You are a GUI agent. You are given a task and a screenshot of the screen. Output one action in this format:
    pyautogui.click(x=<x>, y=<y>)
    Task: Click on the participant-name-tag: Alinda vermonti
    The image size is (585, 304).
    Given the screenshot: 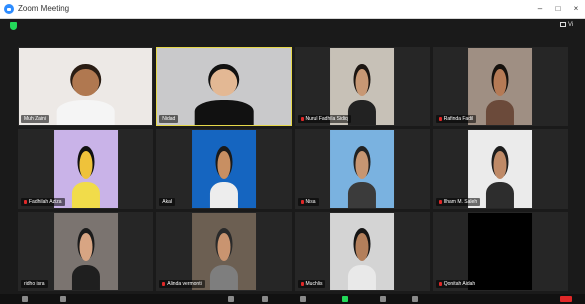 What is the action you would take?
    pyautogui.click(x=182, y=284)
    